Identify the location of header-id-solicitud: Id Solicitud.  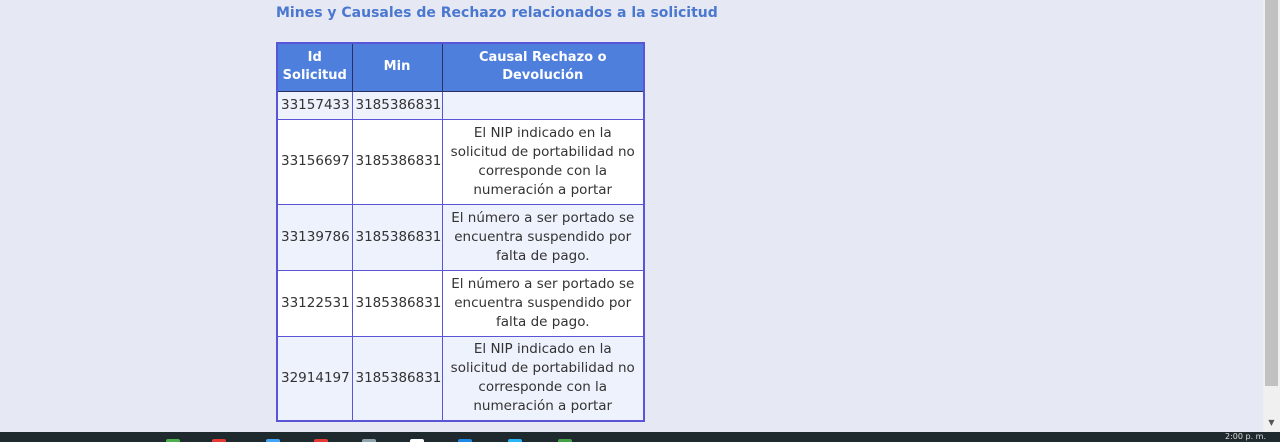
(314, 67).